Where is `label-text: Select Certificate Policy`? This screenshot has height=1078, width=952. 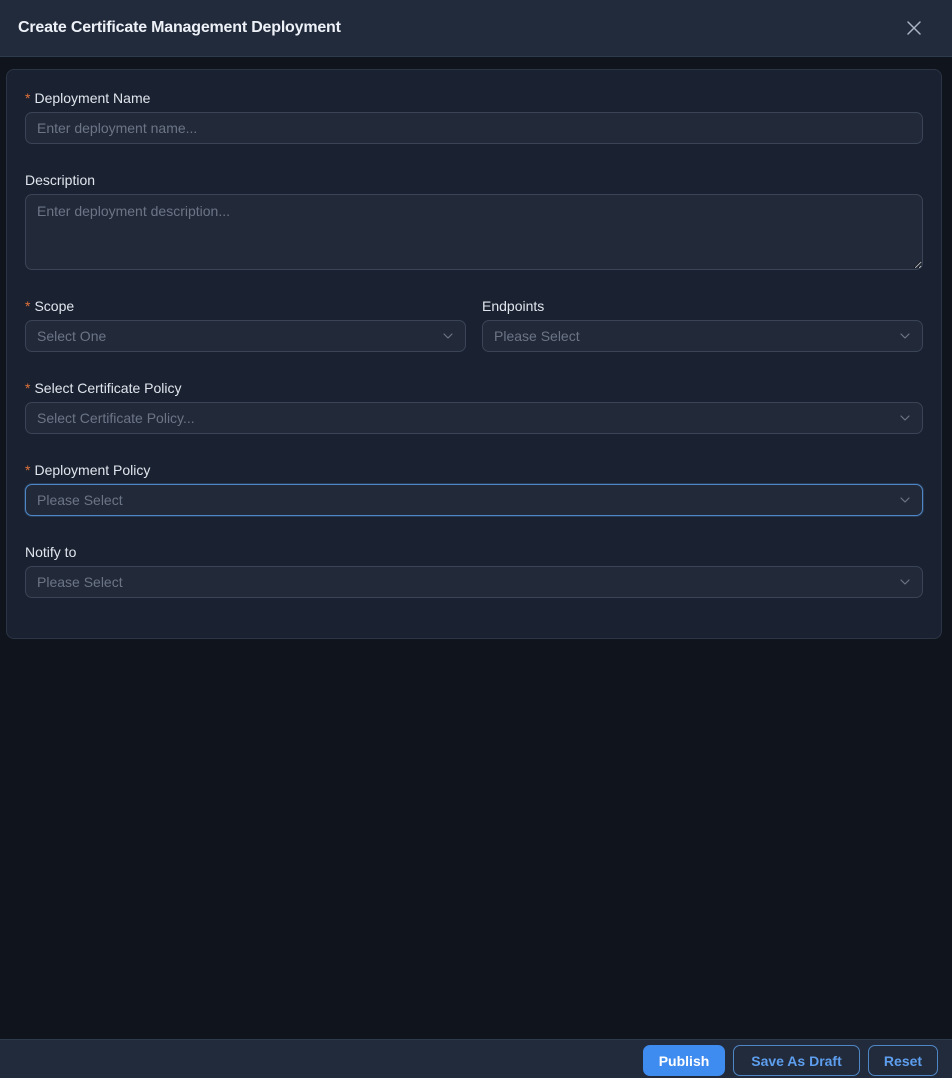 label-text: Select Certificate Policy is located at coordinates (108, 388).